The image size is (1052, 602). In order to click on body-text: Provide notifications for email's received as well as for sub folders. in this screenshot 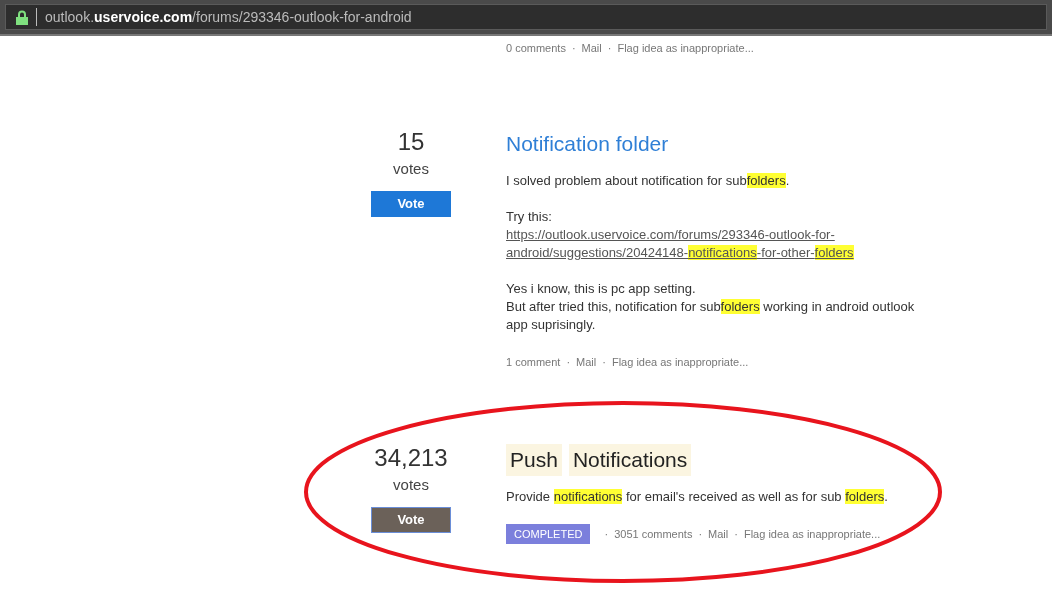, I will do `click(697, 497)`.